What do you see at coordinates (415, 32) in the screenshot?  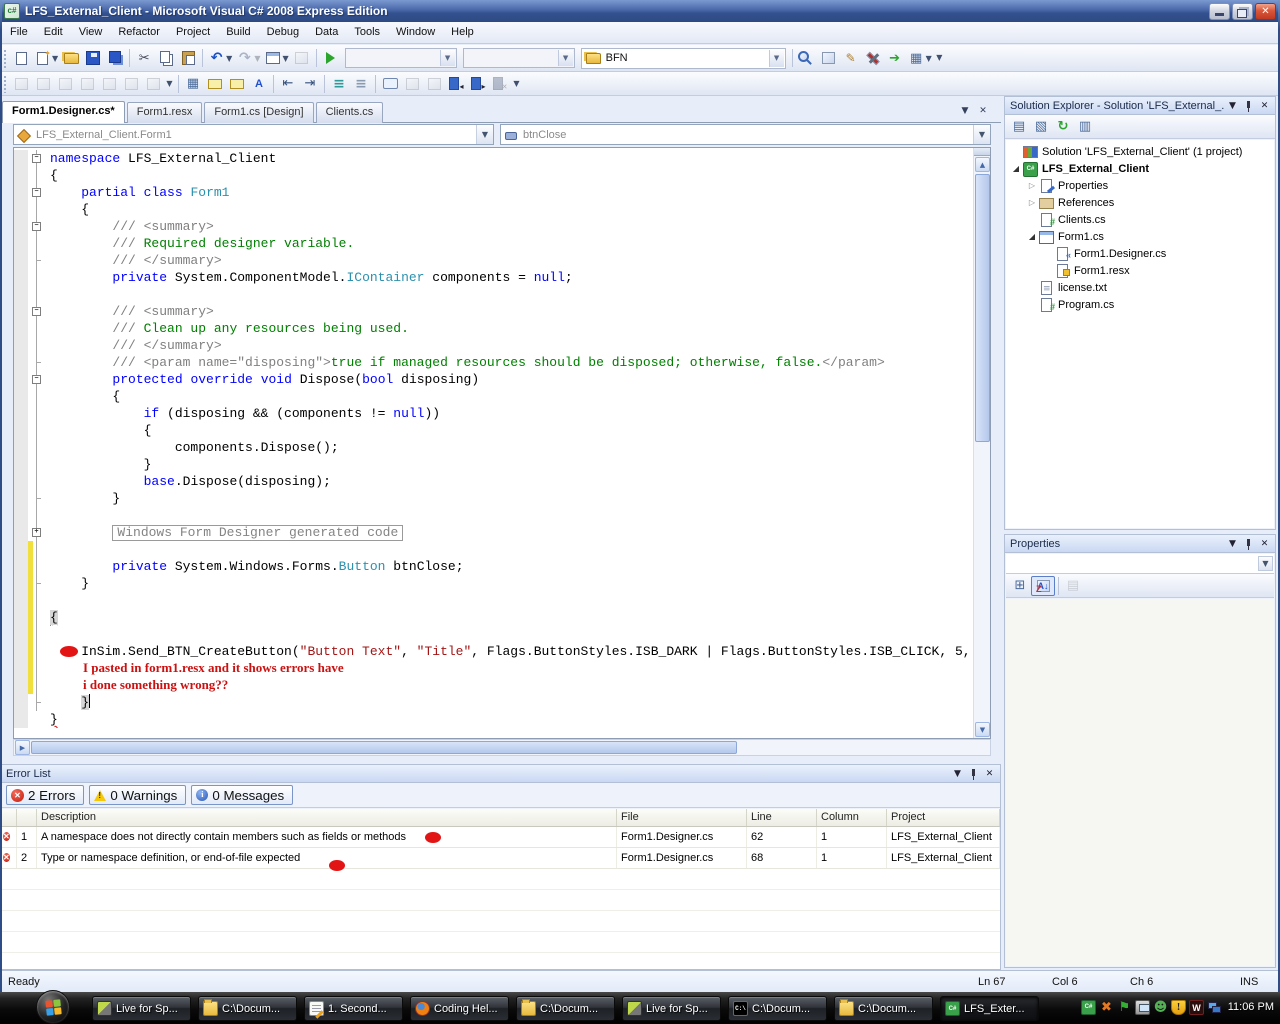 I see `menu-window: Window` at bounding box center [415, 32].